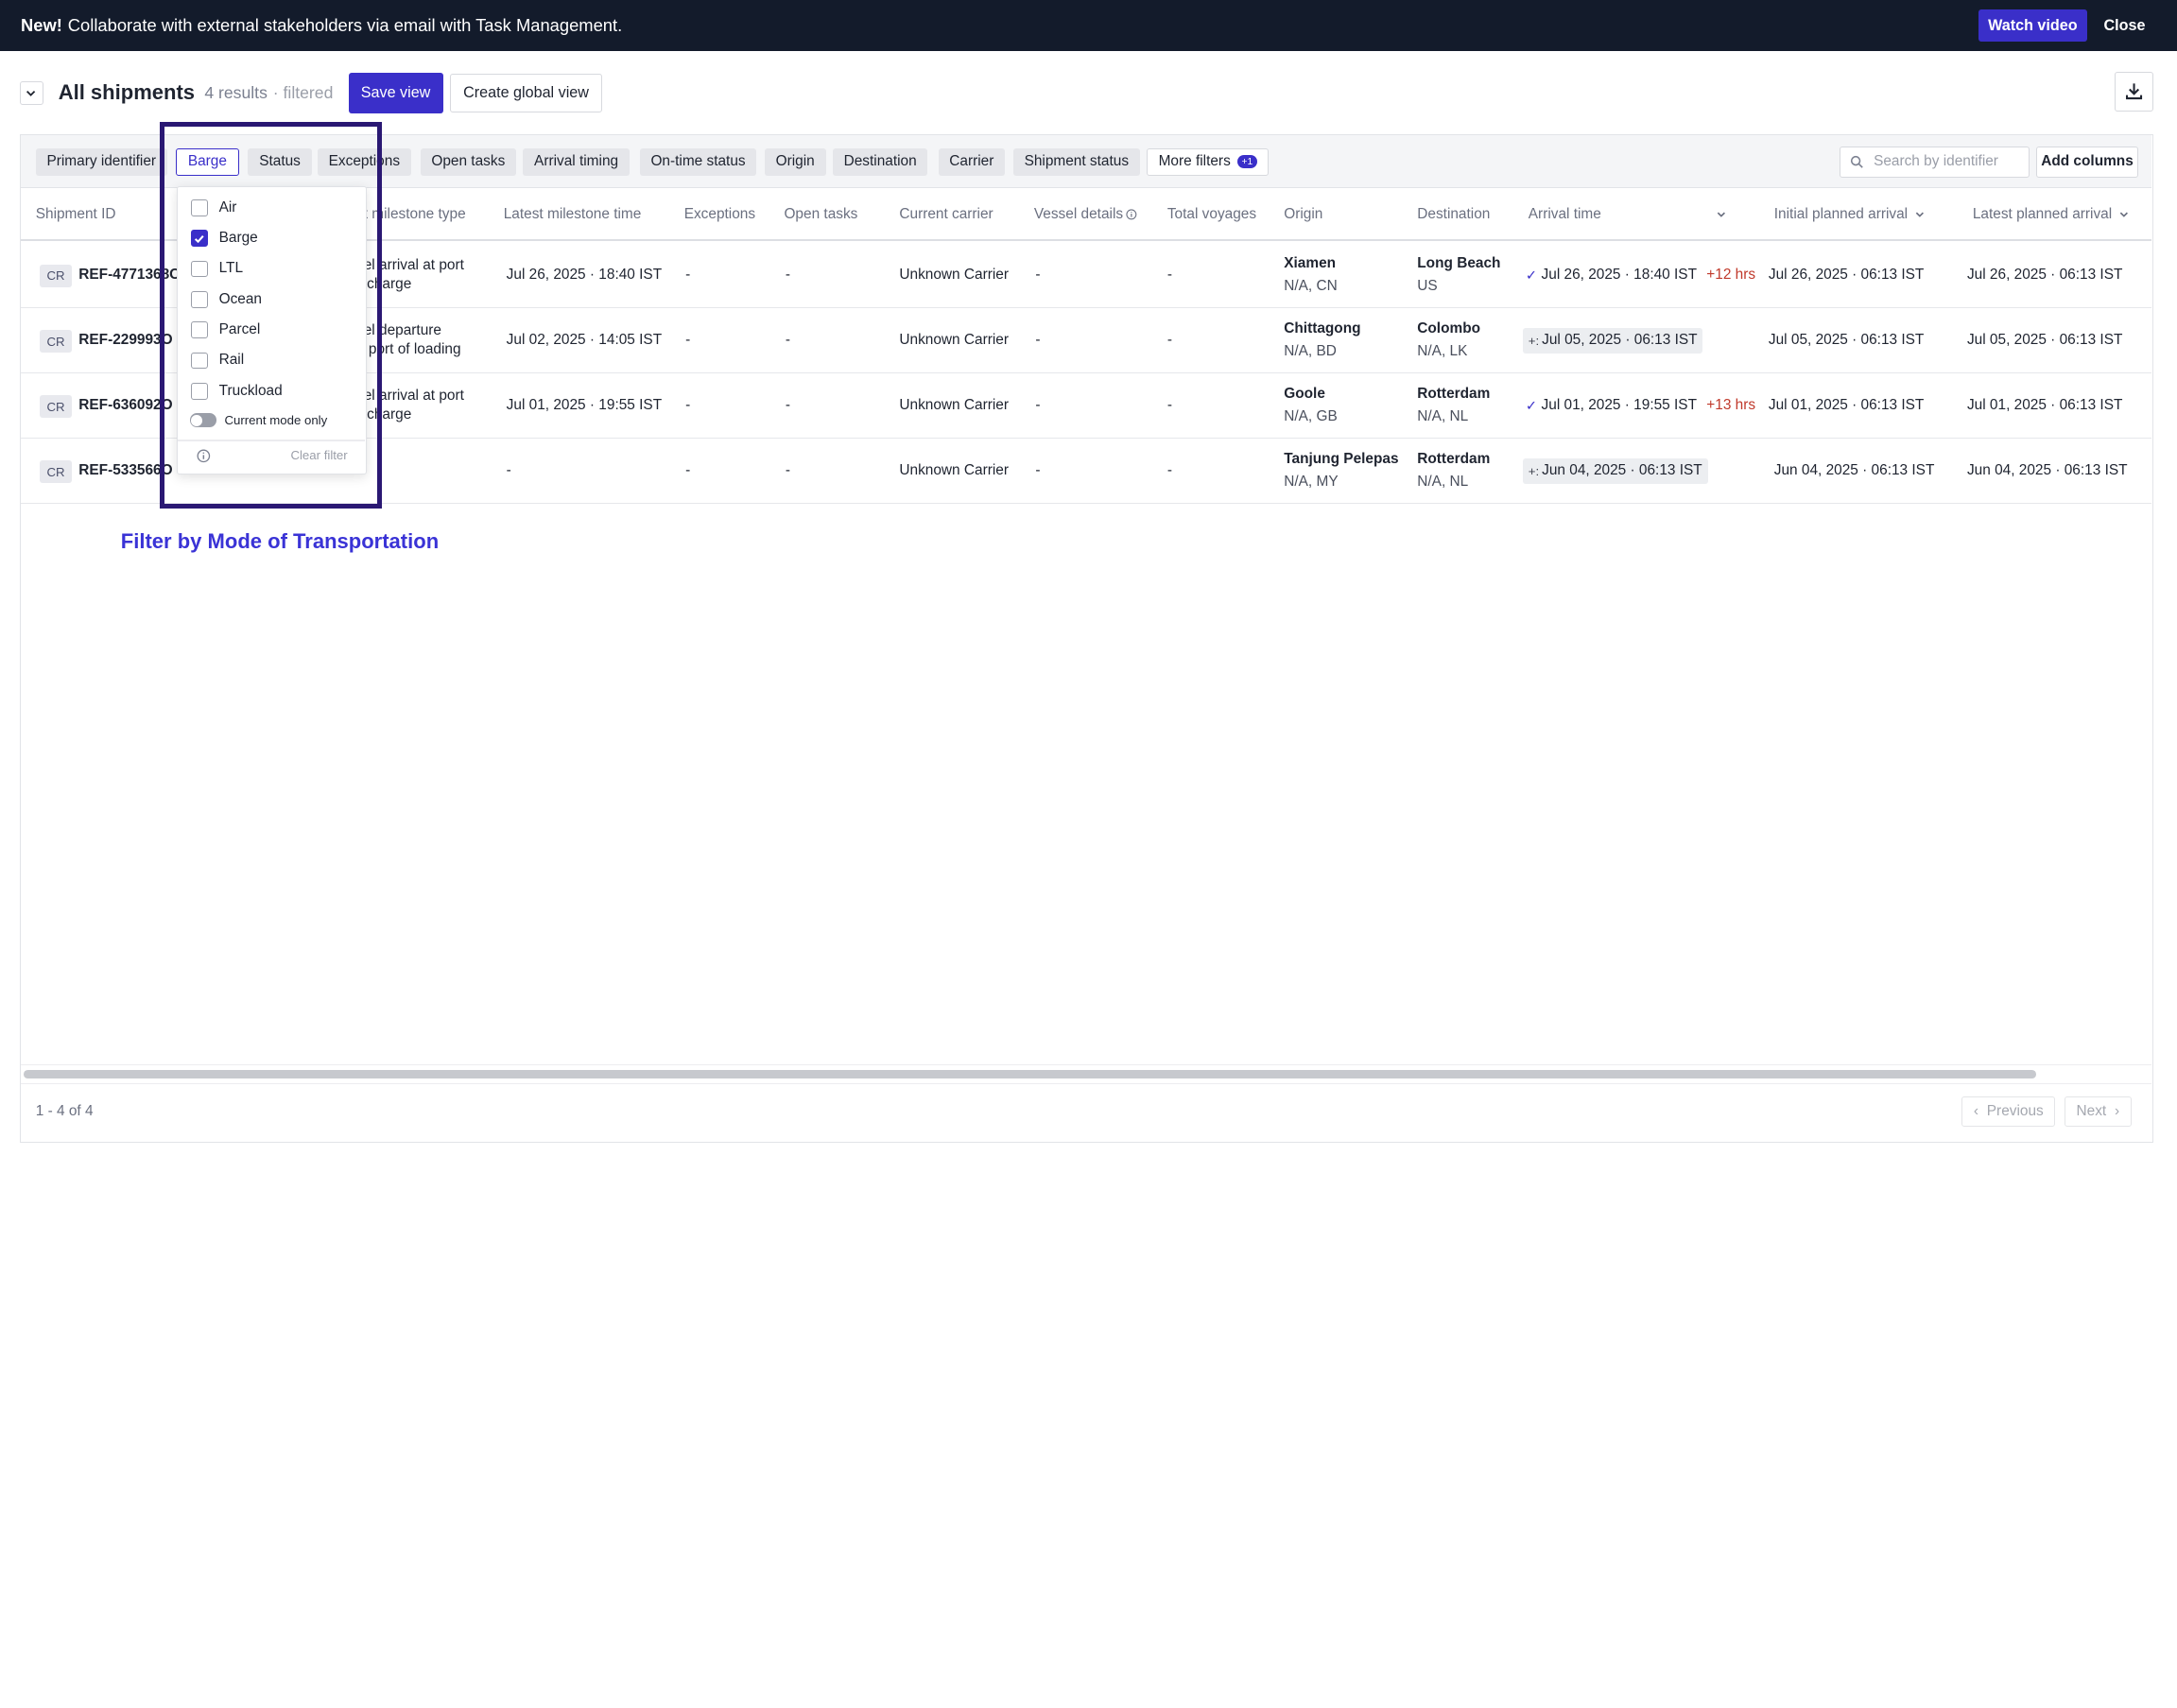  Describe the element at coordinates (1613, 340) in the screenshot. I see `arrival-time-value: +: Jul 05, 2025 · 06:13 IST` at that location.